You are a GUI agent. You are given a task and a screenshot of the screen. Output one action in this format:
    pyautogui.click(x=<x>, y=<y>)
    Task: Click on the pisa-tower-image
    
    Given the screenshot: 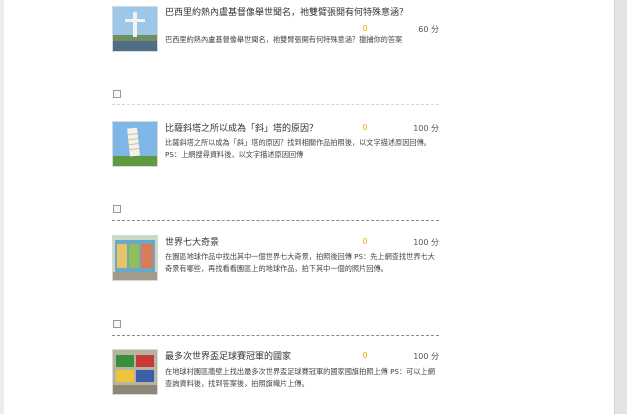 What is the action you would take?
    pyautogui.click(x=135, y=144)
    